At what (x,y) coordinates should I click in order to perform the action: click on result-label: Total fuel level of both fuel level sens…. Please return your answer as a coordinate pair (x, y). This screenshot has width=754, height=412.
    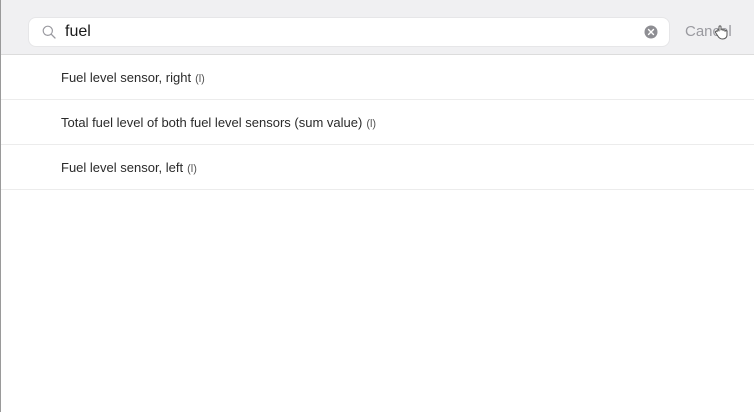
    Looking at the image, I should click on (212, 122).